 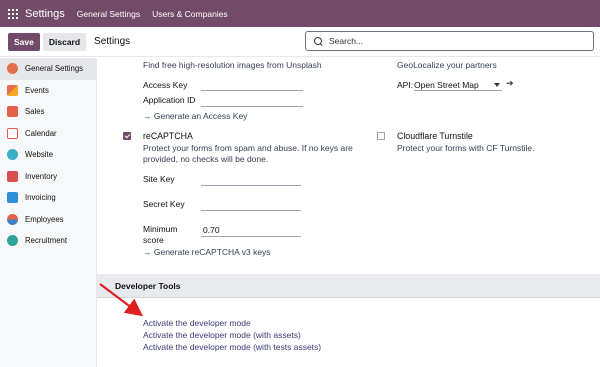 What do you see at coordinates (48, 112) in the screenshot?
I see `sidebar-item-sales: Sales` at bounding box center [48, 112].